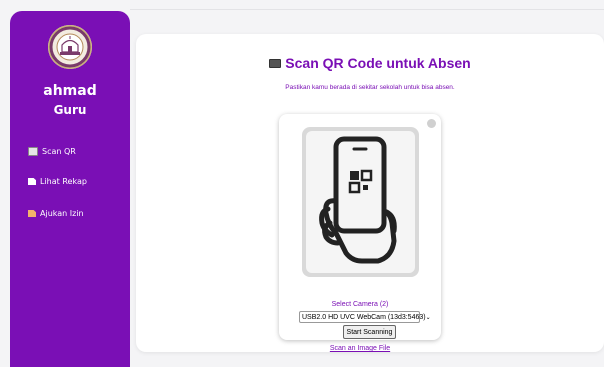 The width and height of the screenshot is (604, 367). What do you see at coordinates (70, 91) in the screenshot?
I see `user-name: ahmad` at bounding box center [70, 91].